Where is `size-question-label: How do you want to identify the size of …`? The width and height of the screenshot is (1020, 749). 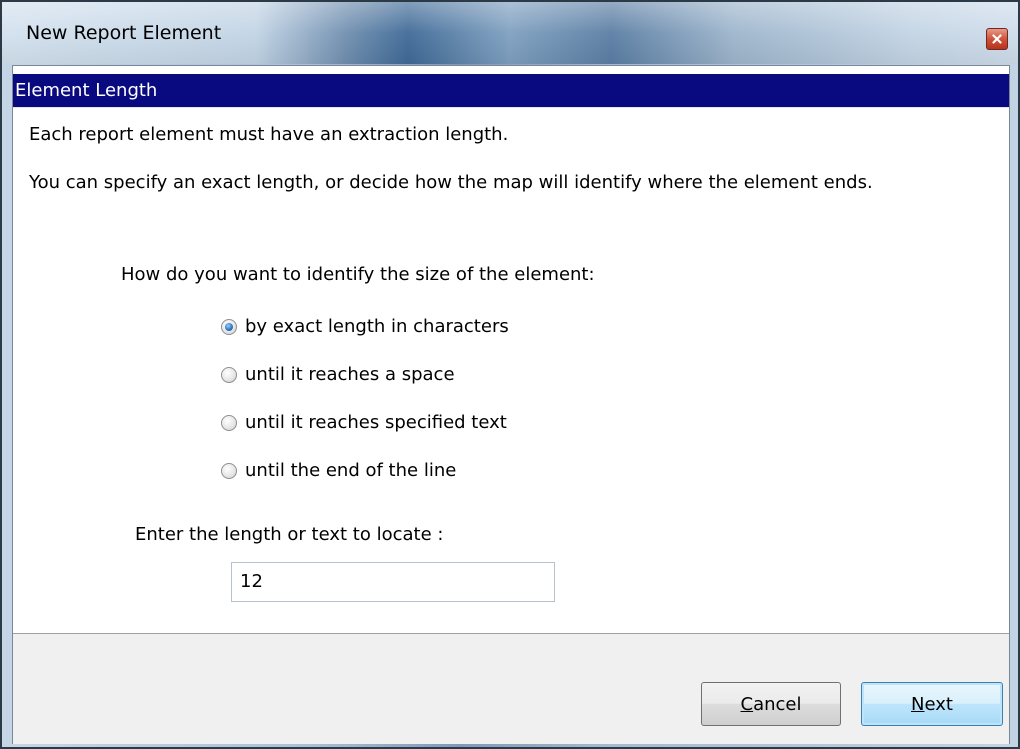
size-question-label: How do you want to identify the size of … is located at coordinates (358, 274).